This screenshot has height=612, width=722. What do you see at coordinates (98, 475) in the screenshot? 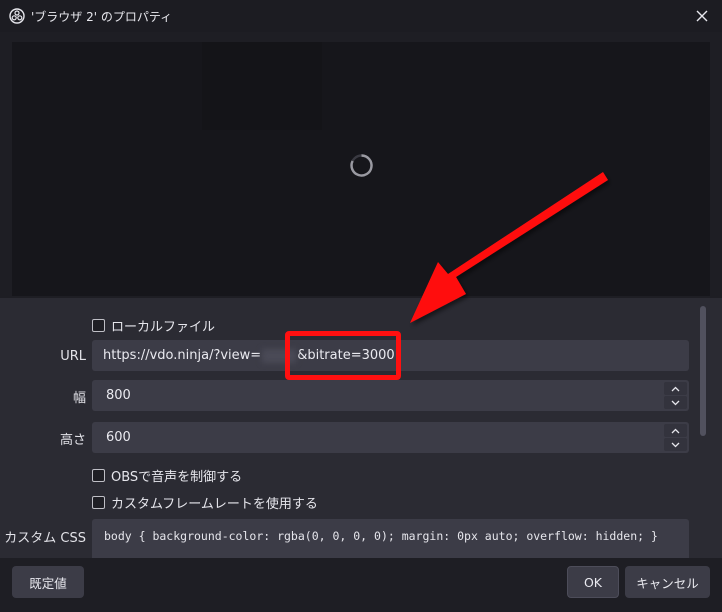
I see `control-audio-checkbox` at bounding box center [98, 475].